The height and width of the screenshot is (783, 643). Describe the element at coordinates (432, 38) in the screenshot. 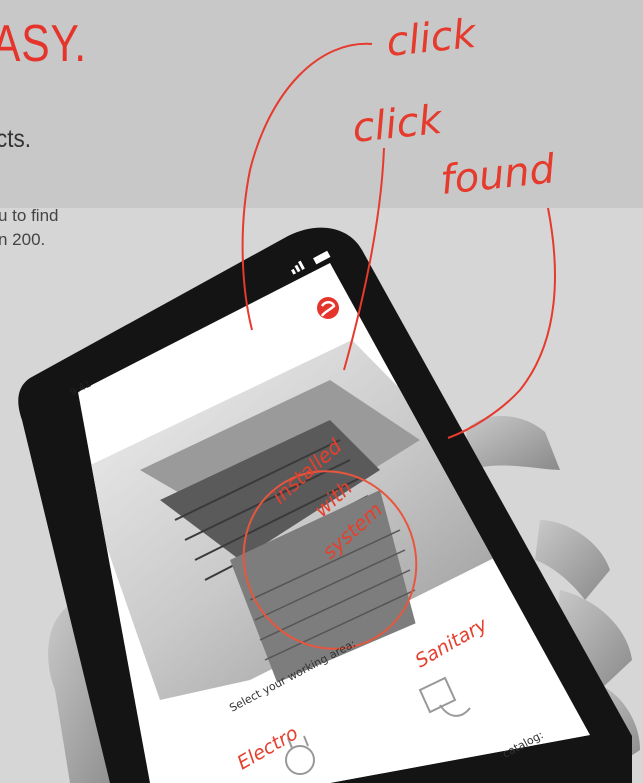

I see `annotation-click-1: click` at that location.